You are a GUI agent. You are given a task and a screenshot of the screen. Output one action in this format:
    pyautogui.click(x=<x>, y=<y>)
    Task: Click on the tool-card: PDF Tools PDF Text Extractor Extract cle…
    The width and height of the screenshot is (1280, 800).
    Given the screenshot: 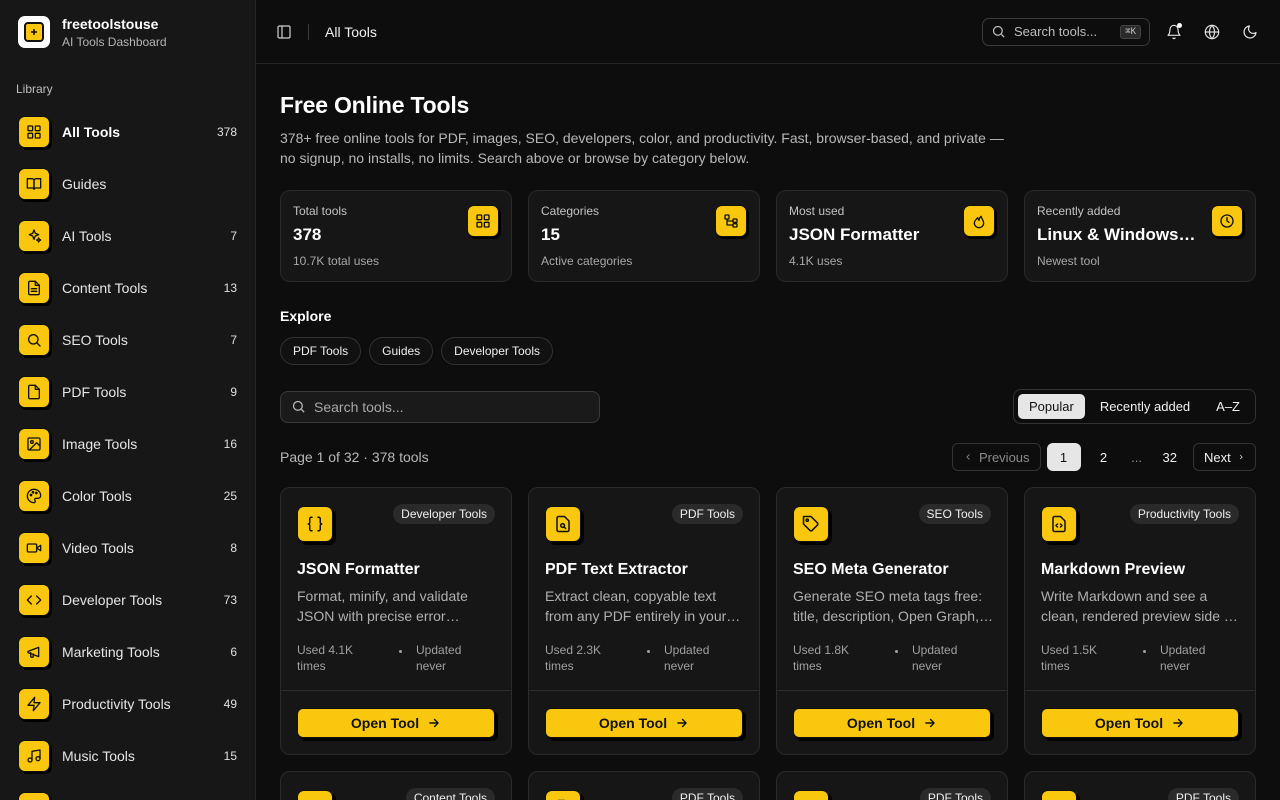 What is the action you would take?
    pyautogui.click(x=644, y=621)
    